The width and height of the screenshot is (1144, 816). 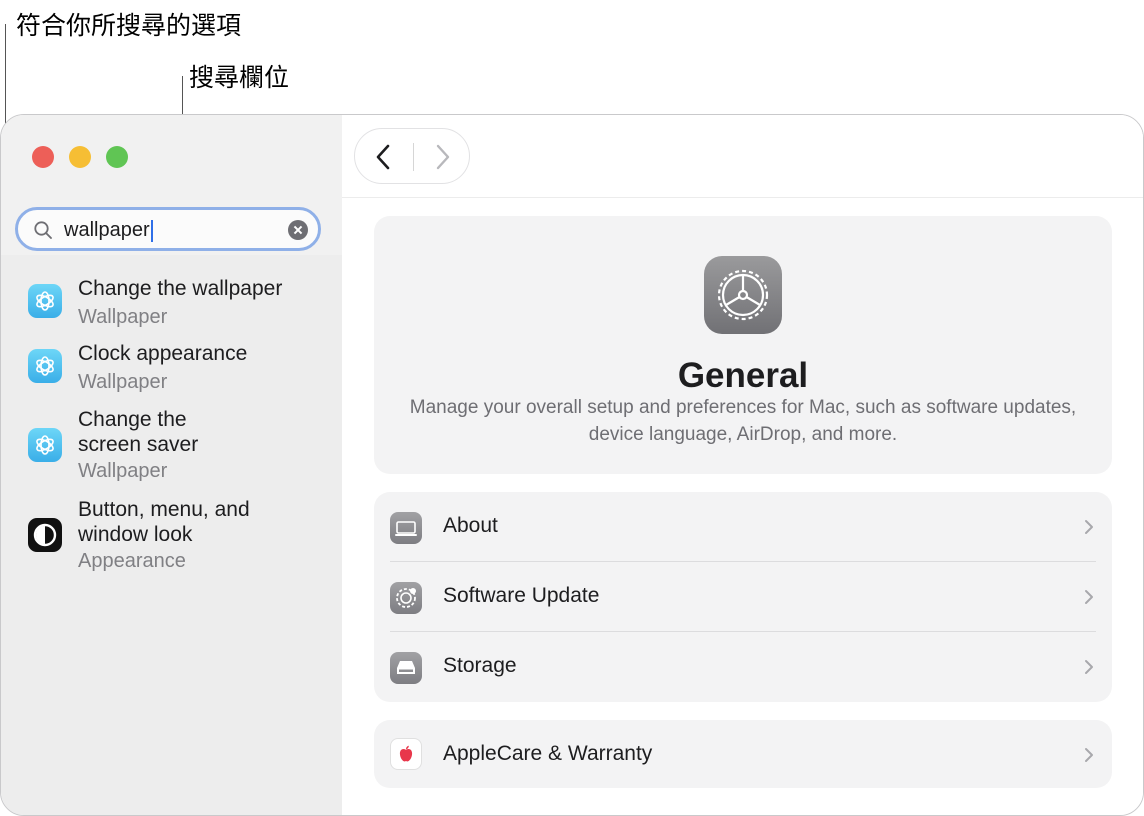 What do you see at coordinates (163, 353) in the screenshot?
I see `result-title: Clock appearance` at bounding box center [163, 353].